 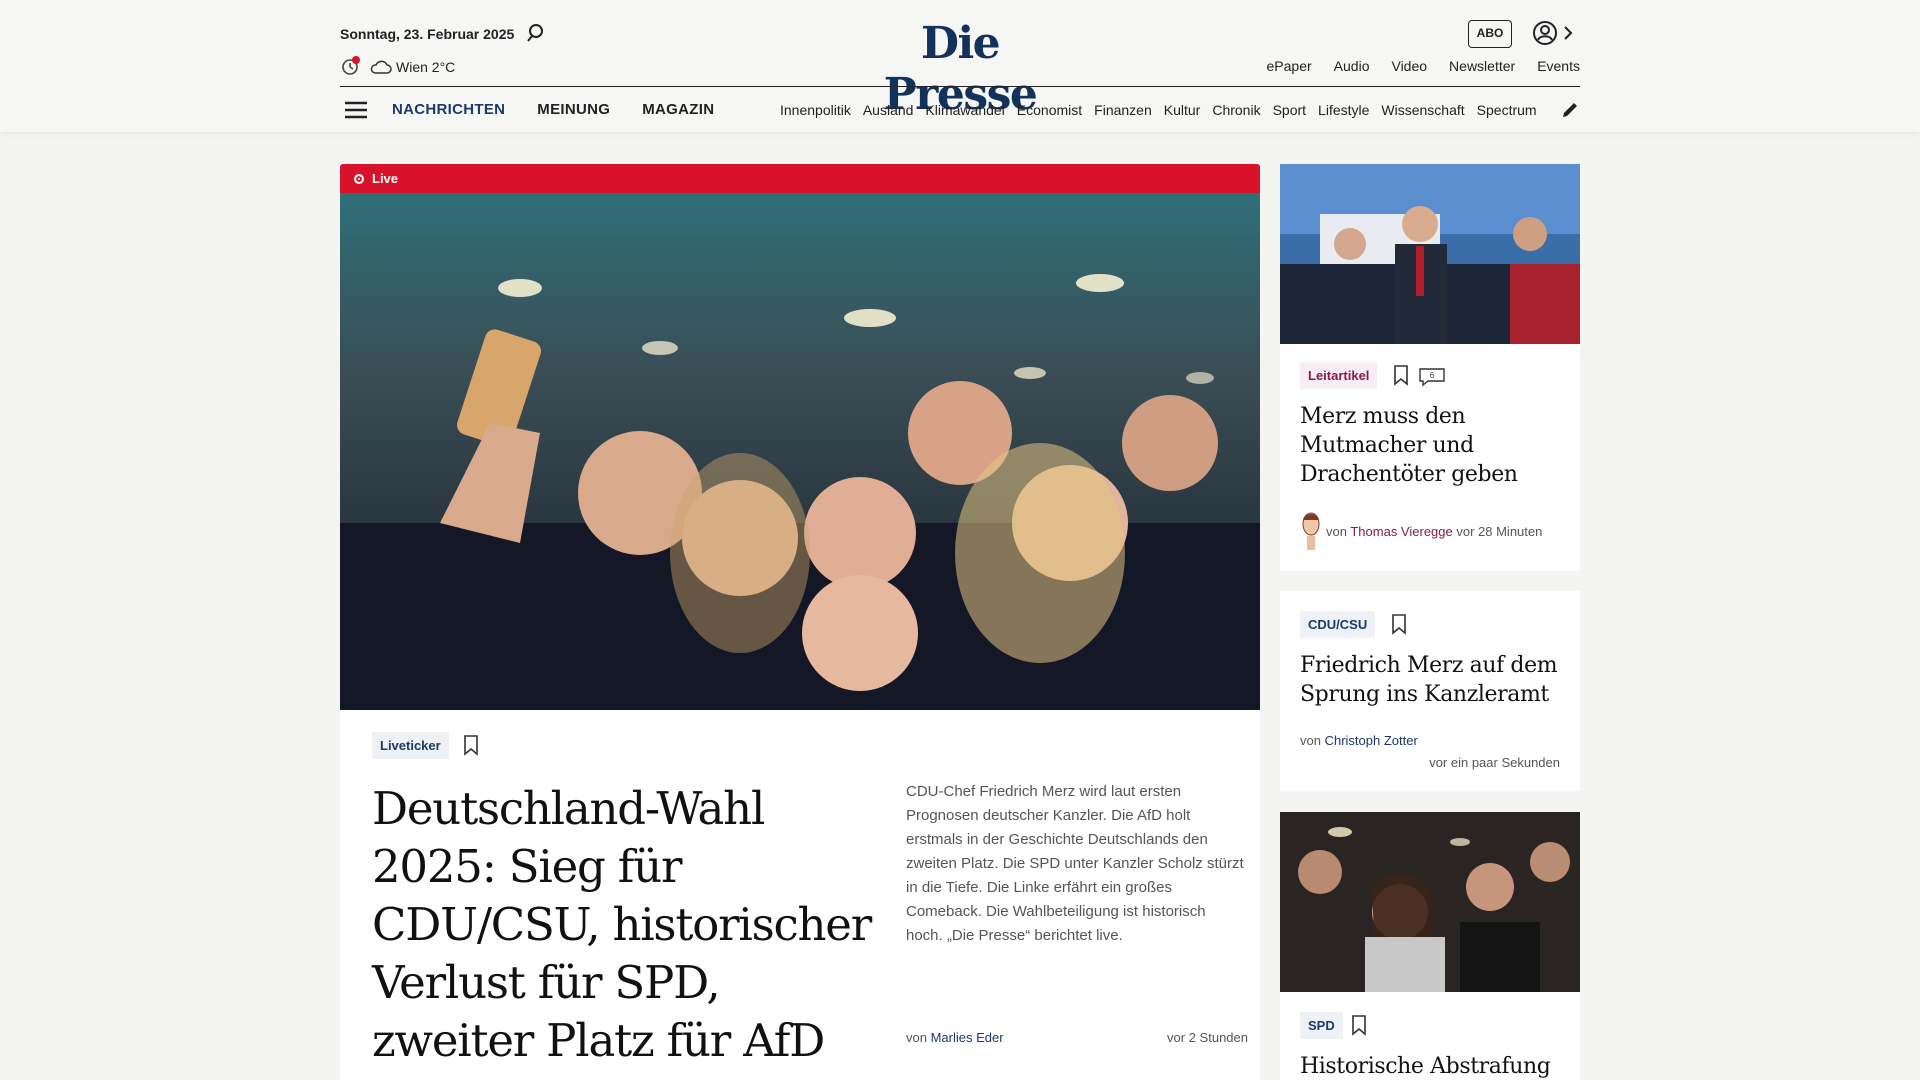 I want to click on link-events: Events, so click(x=1558, y=66).